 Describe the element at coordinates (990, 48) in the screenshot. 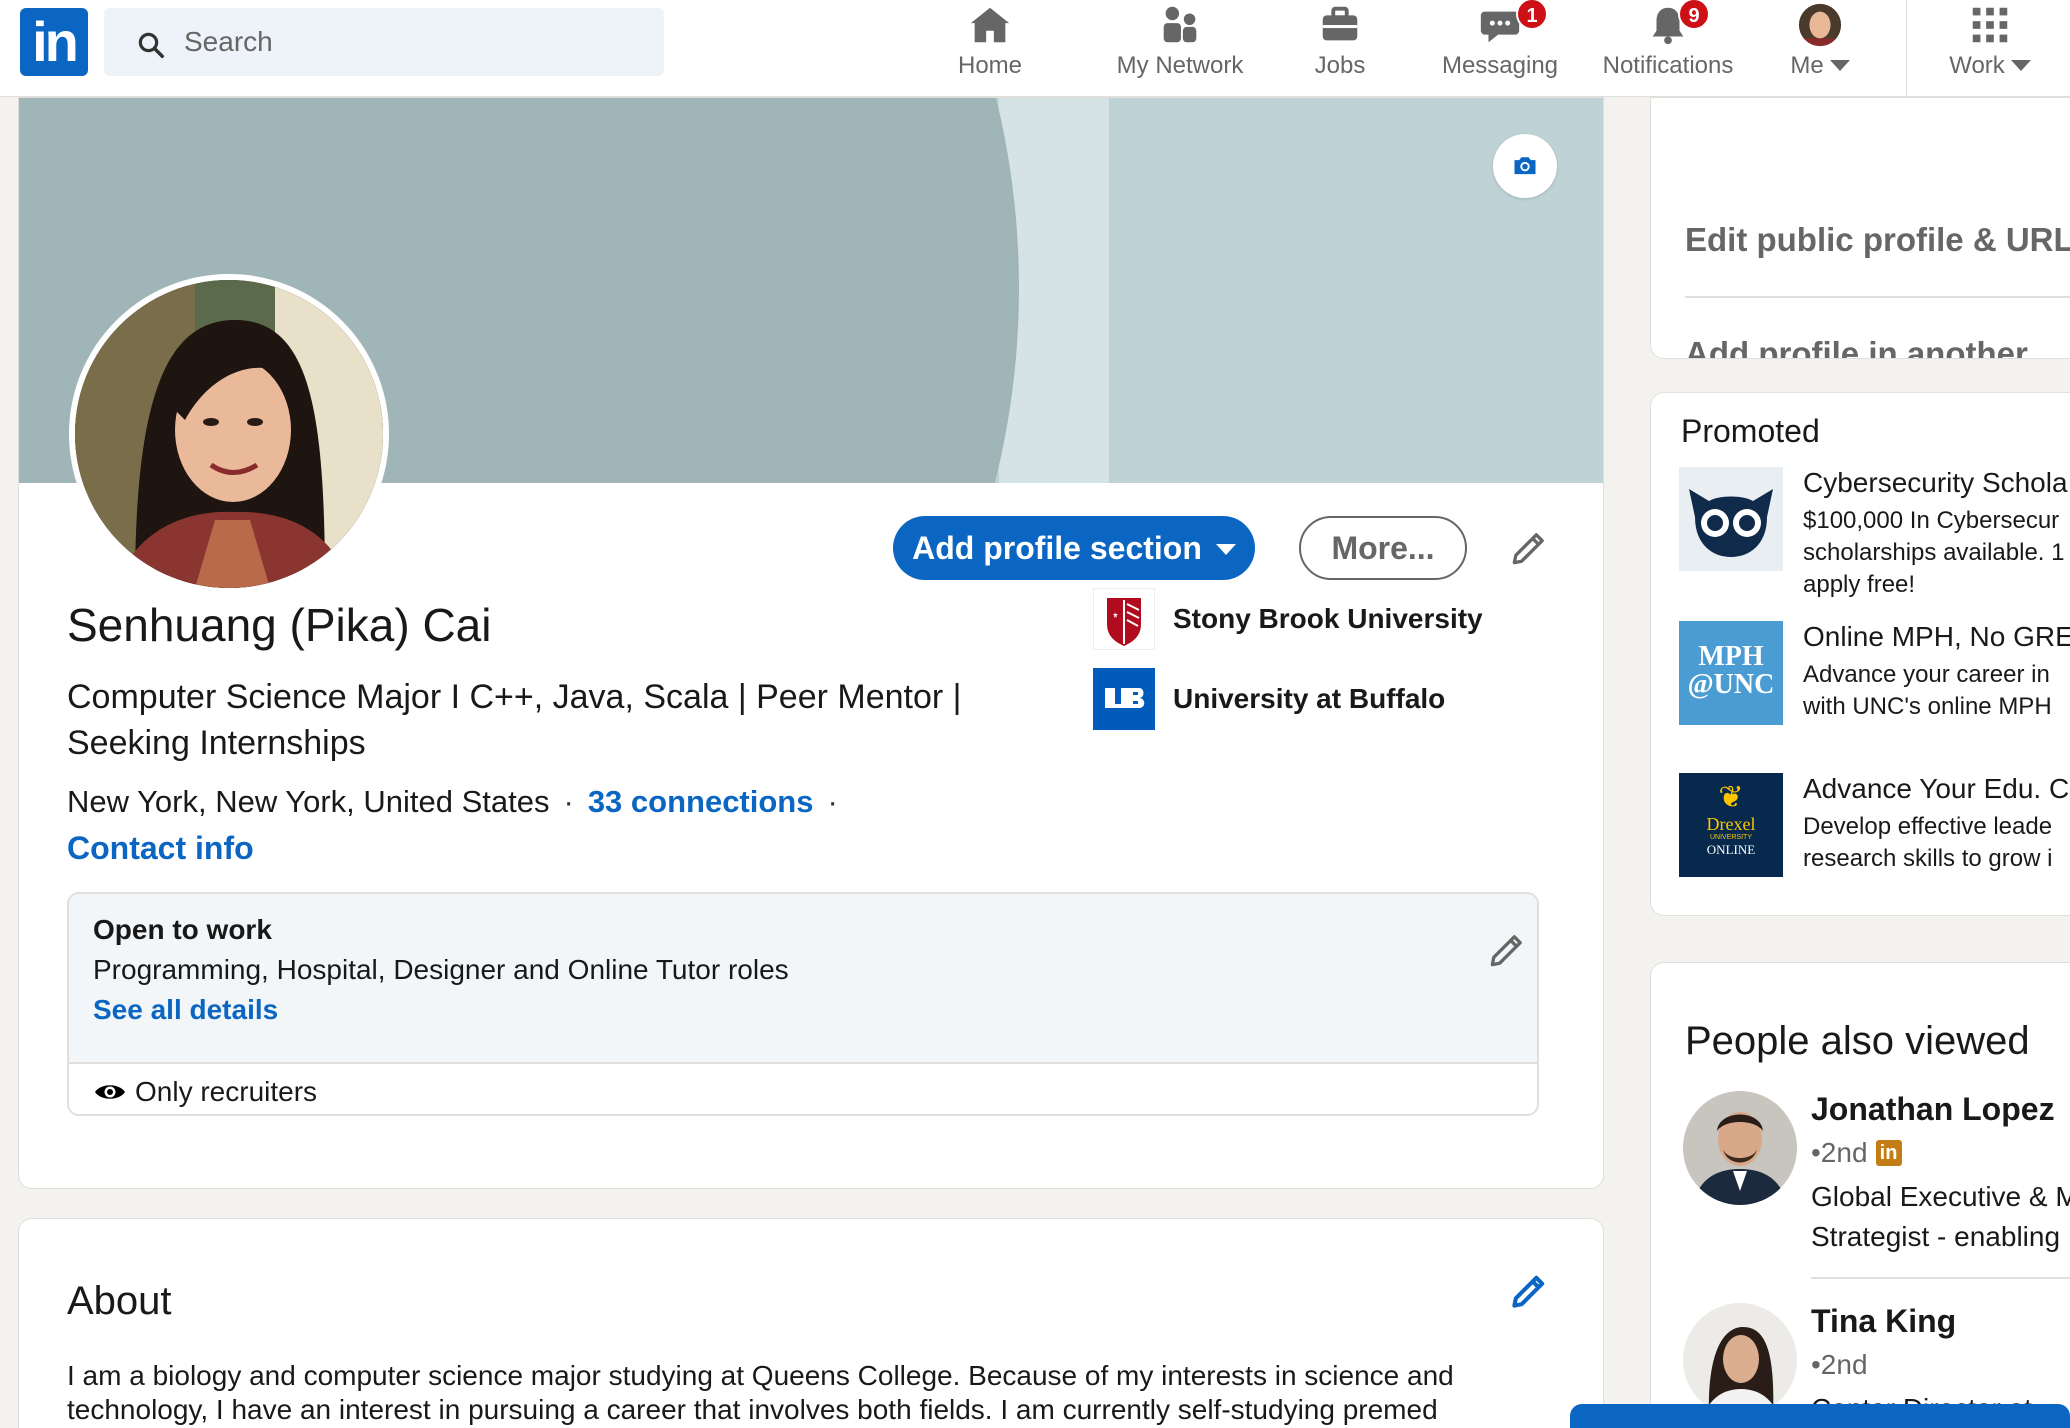

I see `nav-home: Home` at that location.